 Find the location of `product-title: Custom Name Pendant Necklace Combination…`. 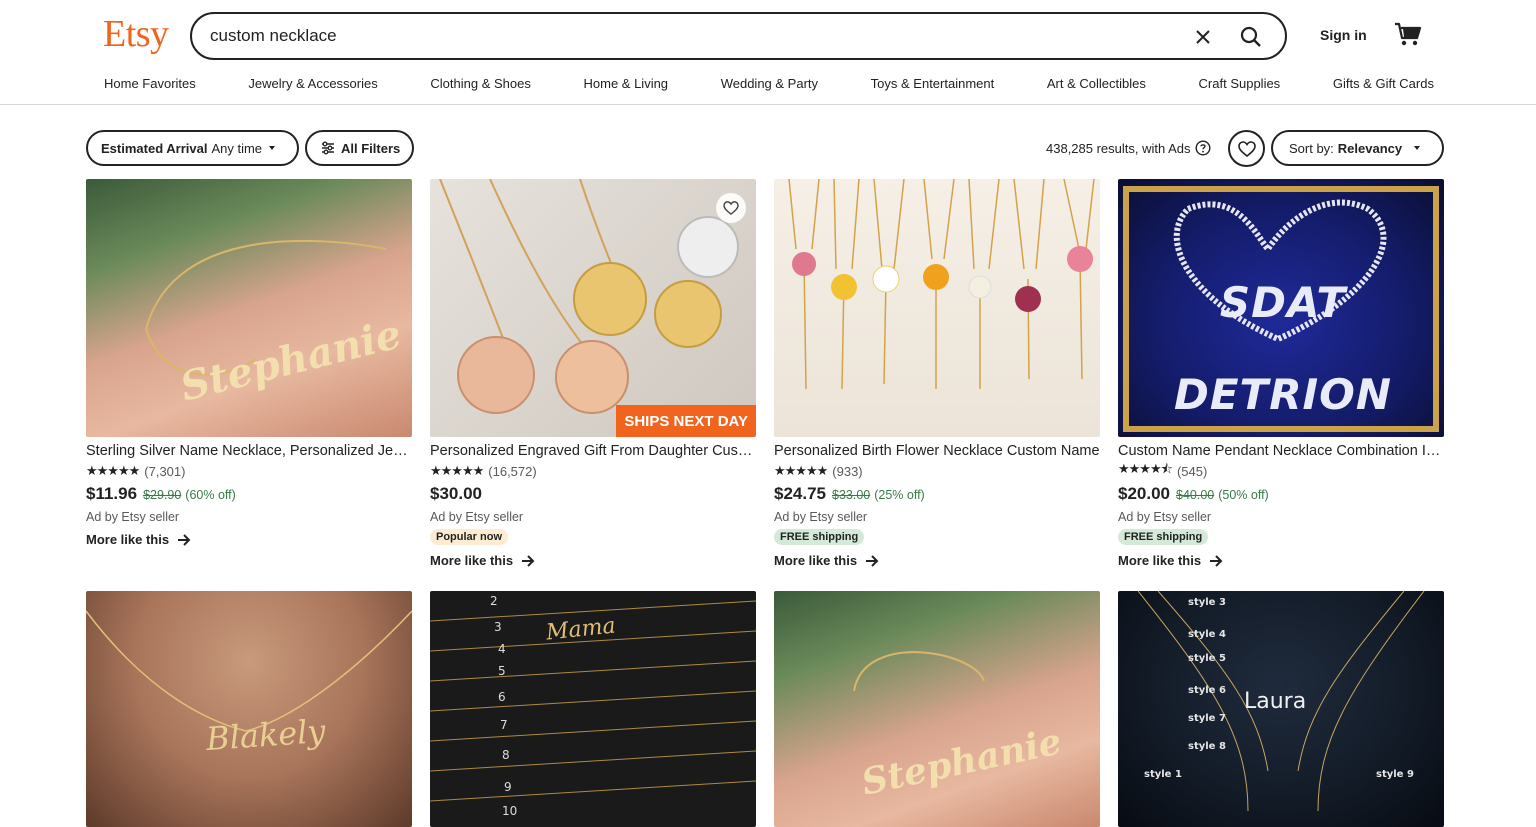

product-title: Custom Name Pendant Necklace Combination… is located at coordinates (1281, 451).